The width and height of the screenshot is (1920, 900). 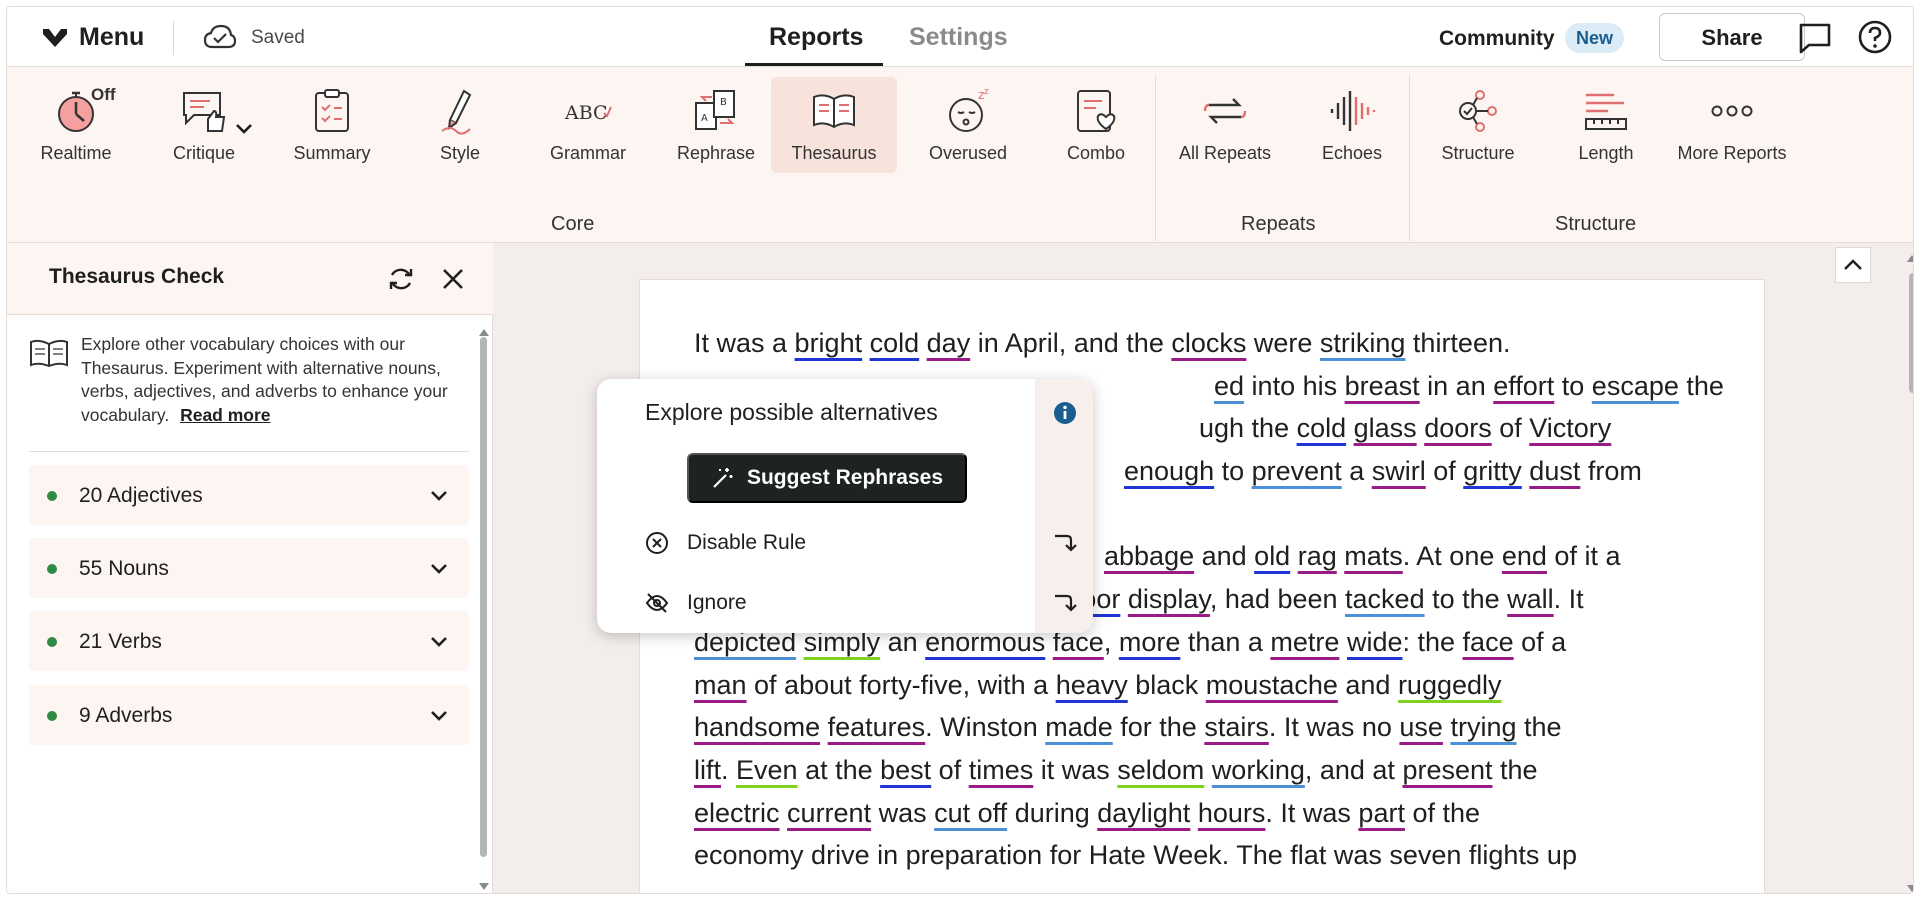 I want to click on menu-button: Menu, so click(x=92, y=37).